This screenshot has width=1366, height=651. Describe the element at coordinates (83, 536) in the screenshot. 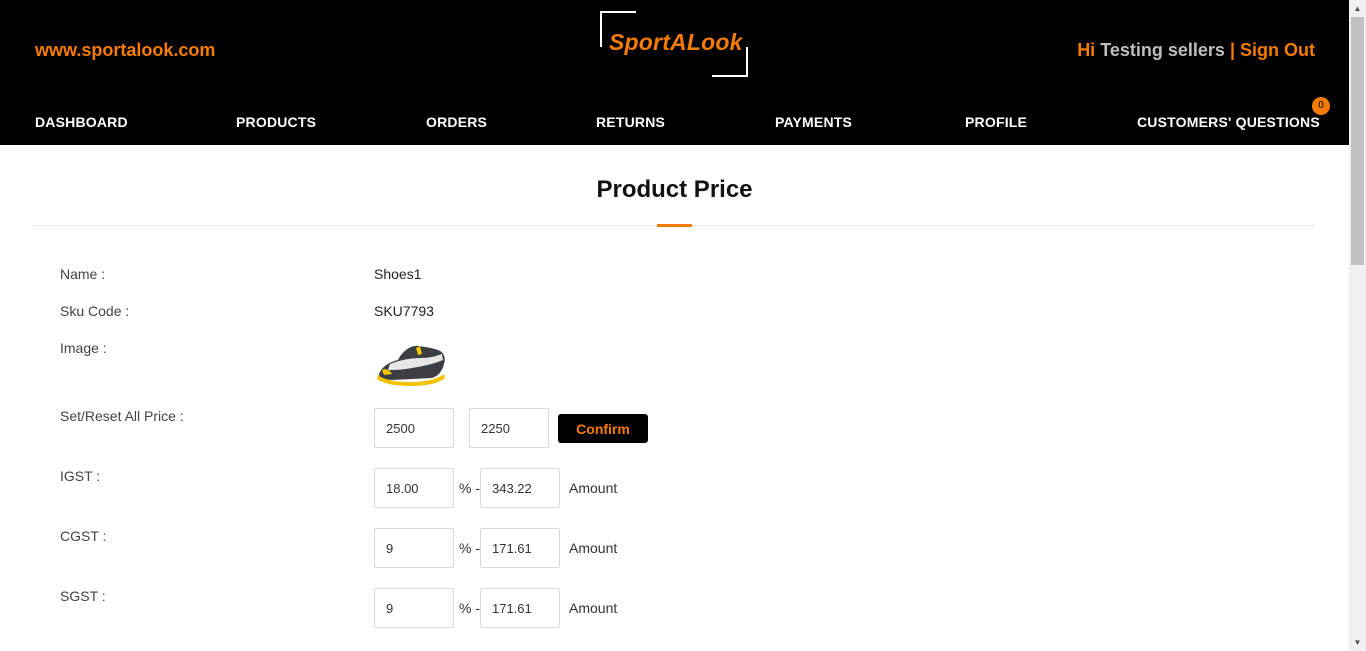

I see `cgst-label: CGST :` at that location.